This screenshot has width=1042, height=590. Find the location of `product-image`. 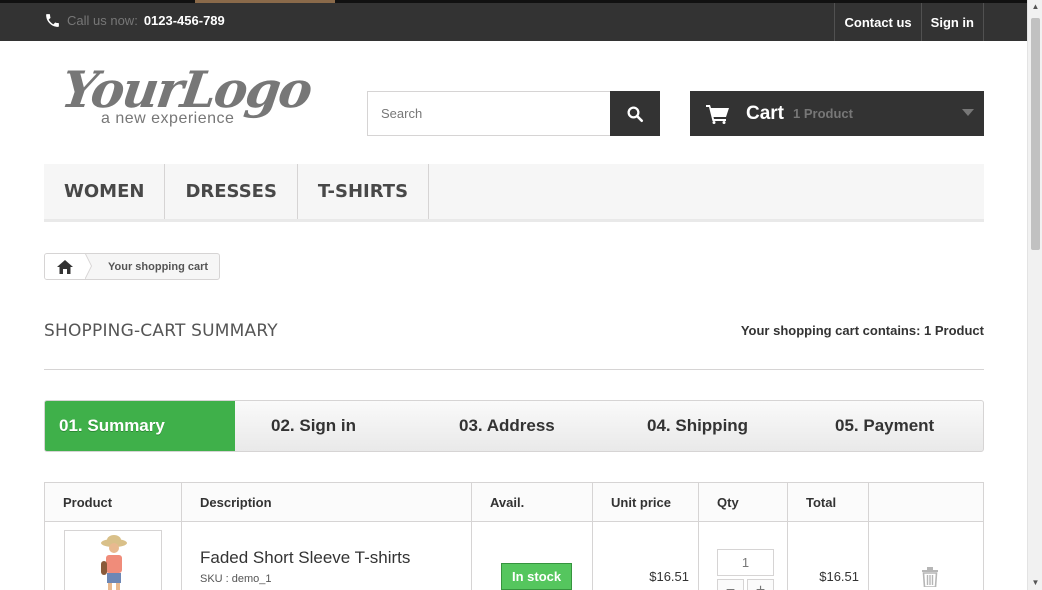

product-image is located at coordinates (113, 560).